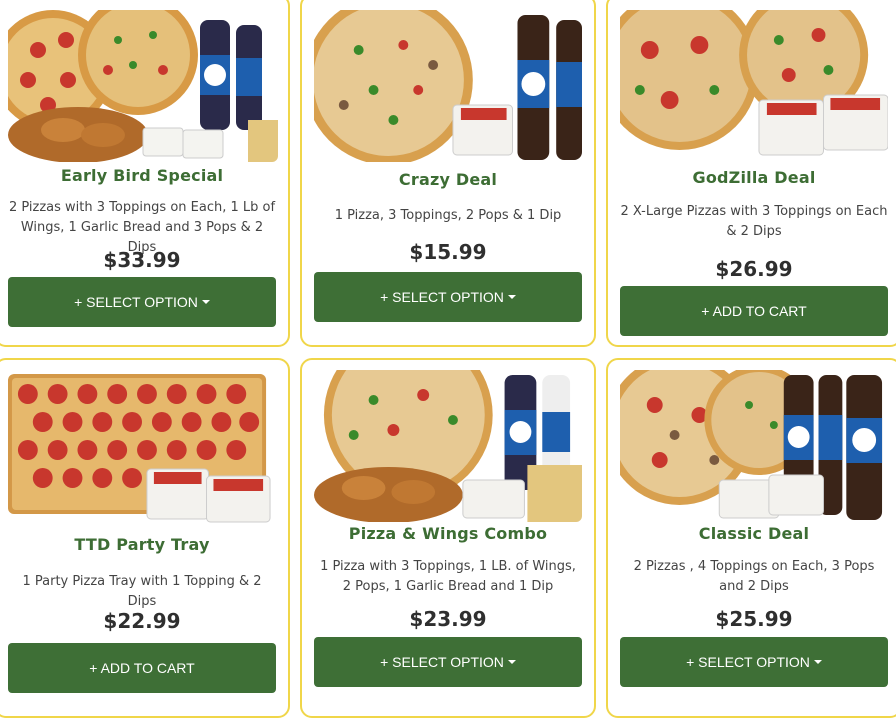  What do you see at coordinates (754, 619) in the screenshot?
I see `deal-price: $25.99` at bounding box center [754, 619].